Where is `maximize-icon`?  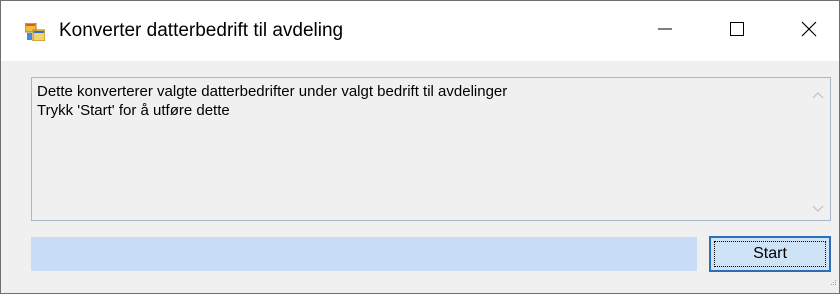
maximize-icon is located at coordinates (737, 31).